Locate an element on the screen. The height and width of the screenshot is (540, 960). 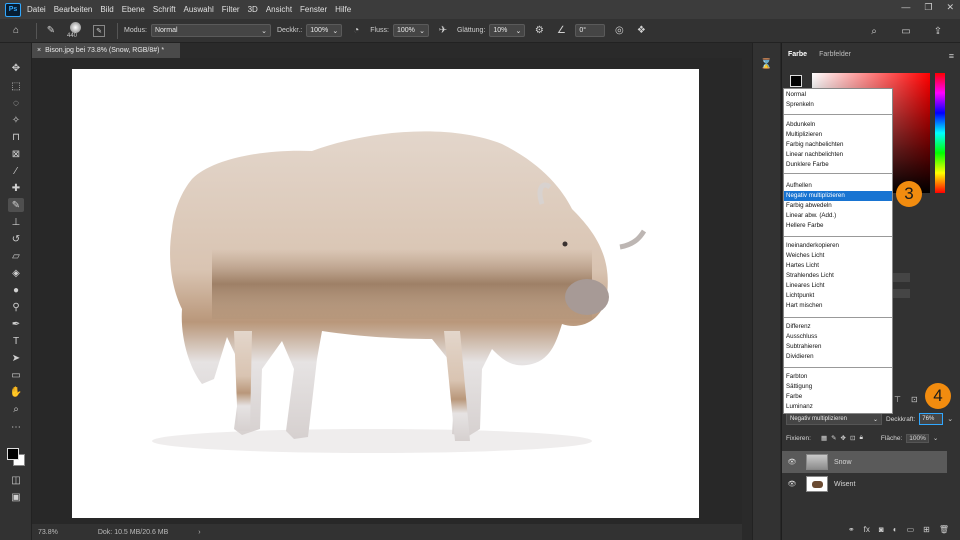
tab-farbfelder: Farbfelder is located at coordinates (835, 56).